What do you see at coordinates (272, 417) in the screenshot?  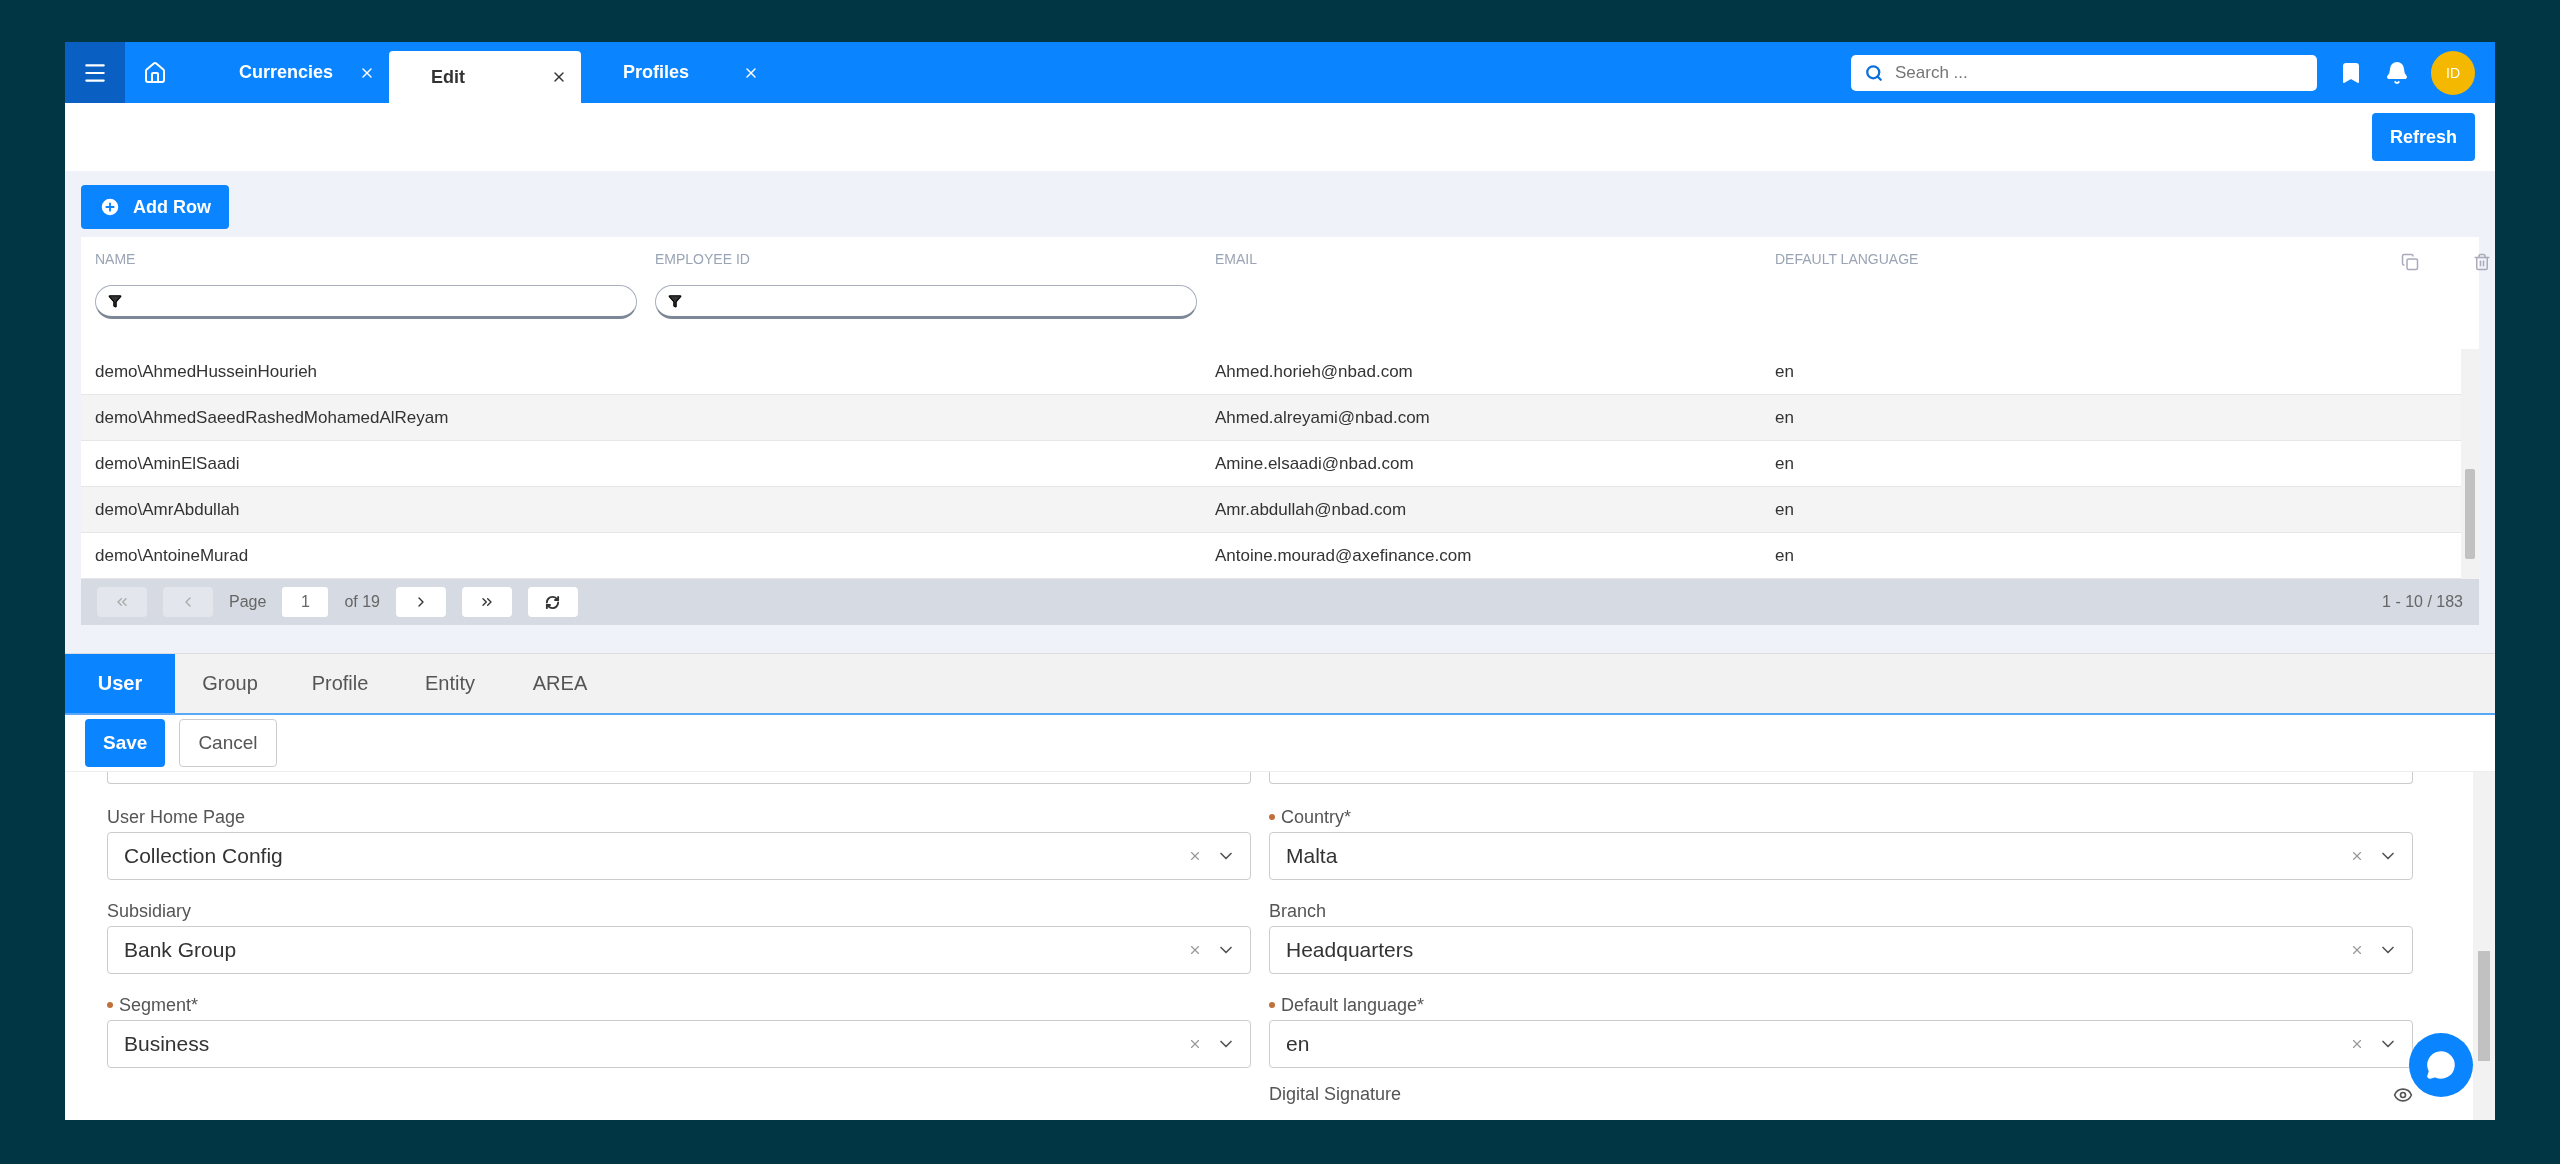 I see `table-cell-text: demo\AhmedSaeedRashedMohamedAlReyam` at bounding box center [272, 417].